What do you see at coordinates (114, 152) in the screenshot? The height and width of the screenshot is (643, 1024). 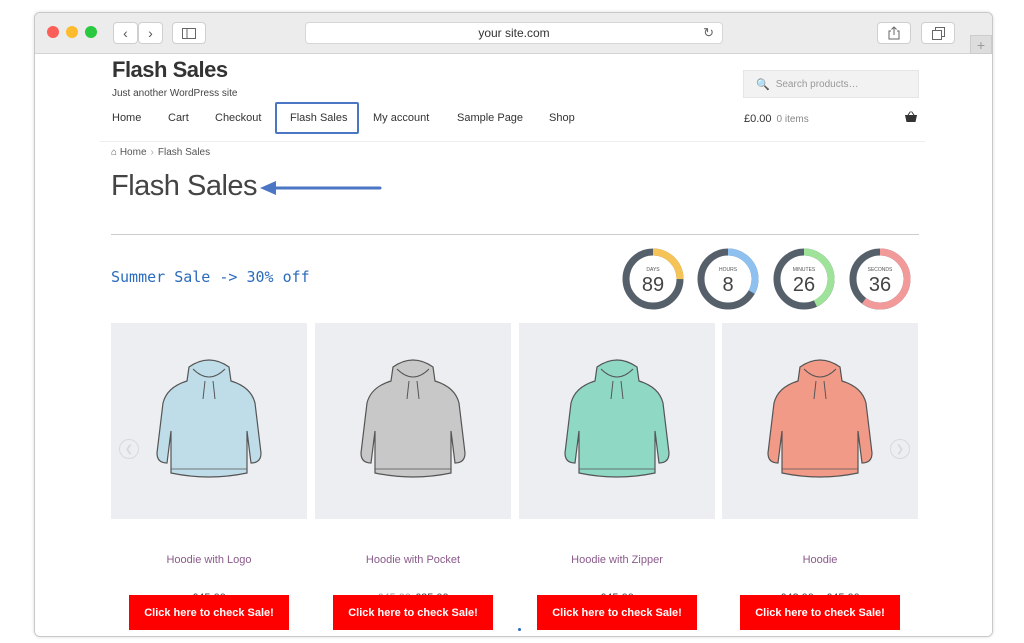 I see `home-icon: ⌂` at bounding box center [114, 152].